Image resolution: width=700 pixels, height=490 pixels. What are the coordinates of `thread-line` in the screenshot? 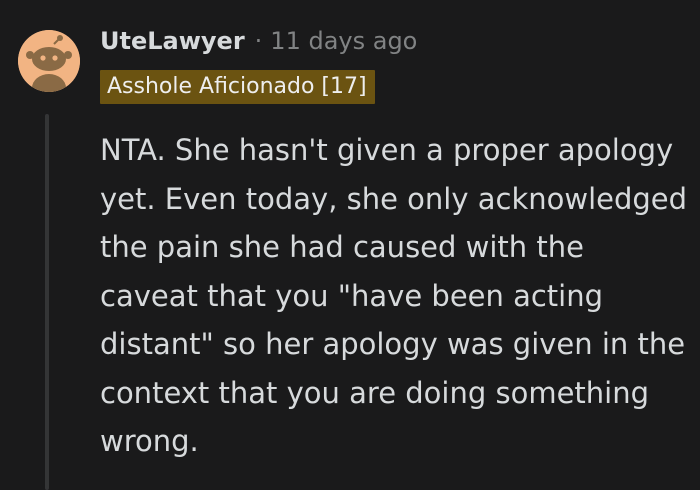 It's located at (47, 302).